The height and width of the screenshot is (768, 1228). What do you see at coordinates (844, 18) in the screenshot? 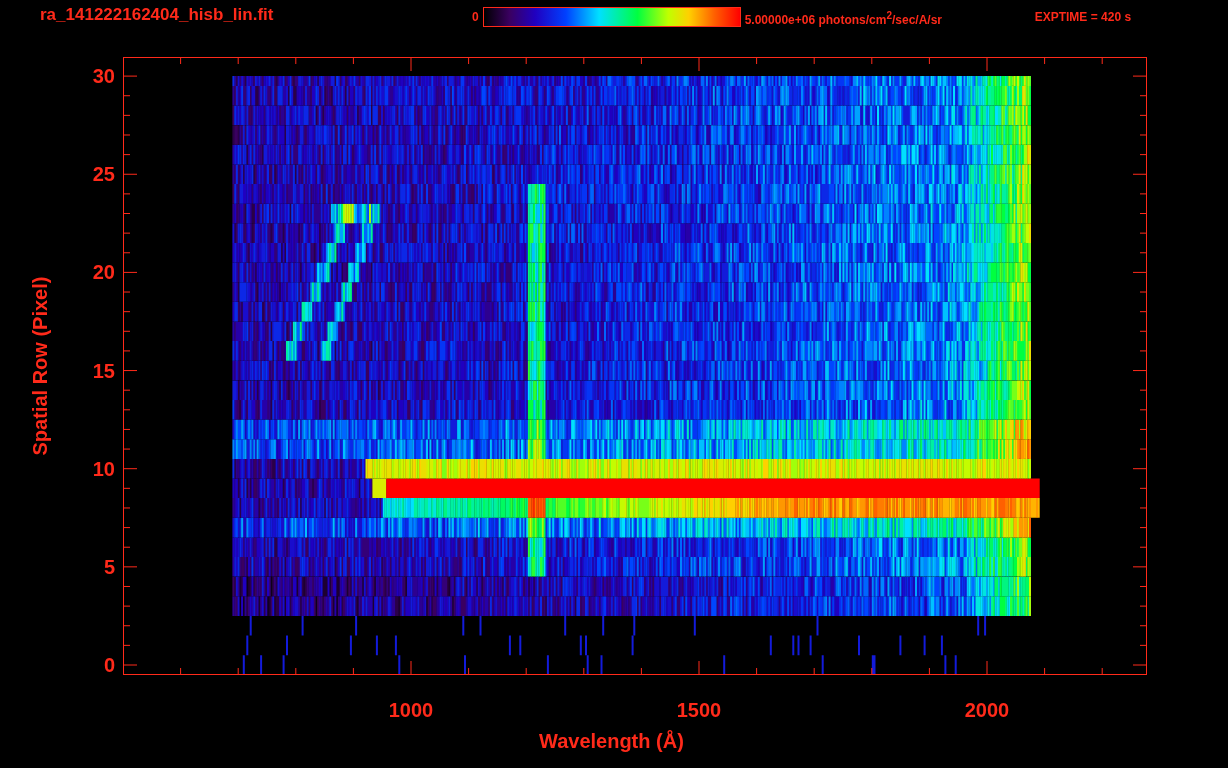
I see `colorbar-max-label: 5.00000e+06 photons/cm$^{2}$/sec/A/sr` at bounding box center [844, 18].